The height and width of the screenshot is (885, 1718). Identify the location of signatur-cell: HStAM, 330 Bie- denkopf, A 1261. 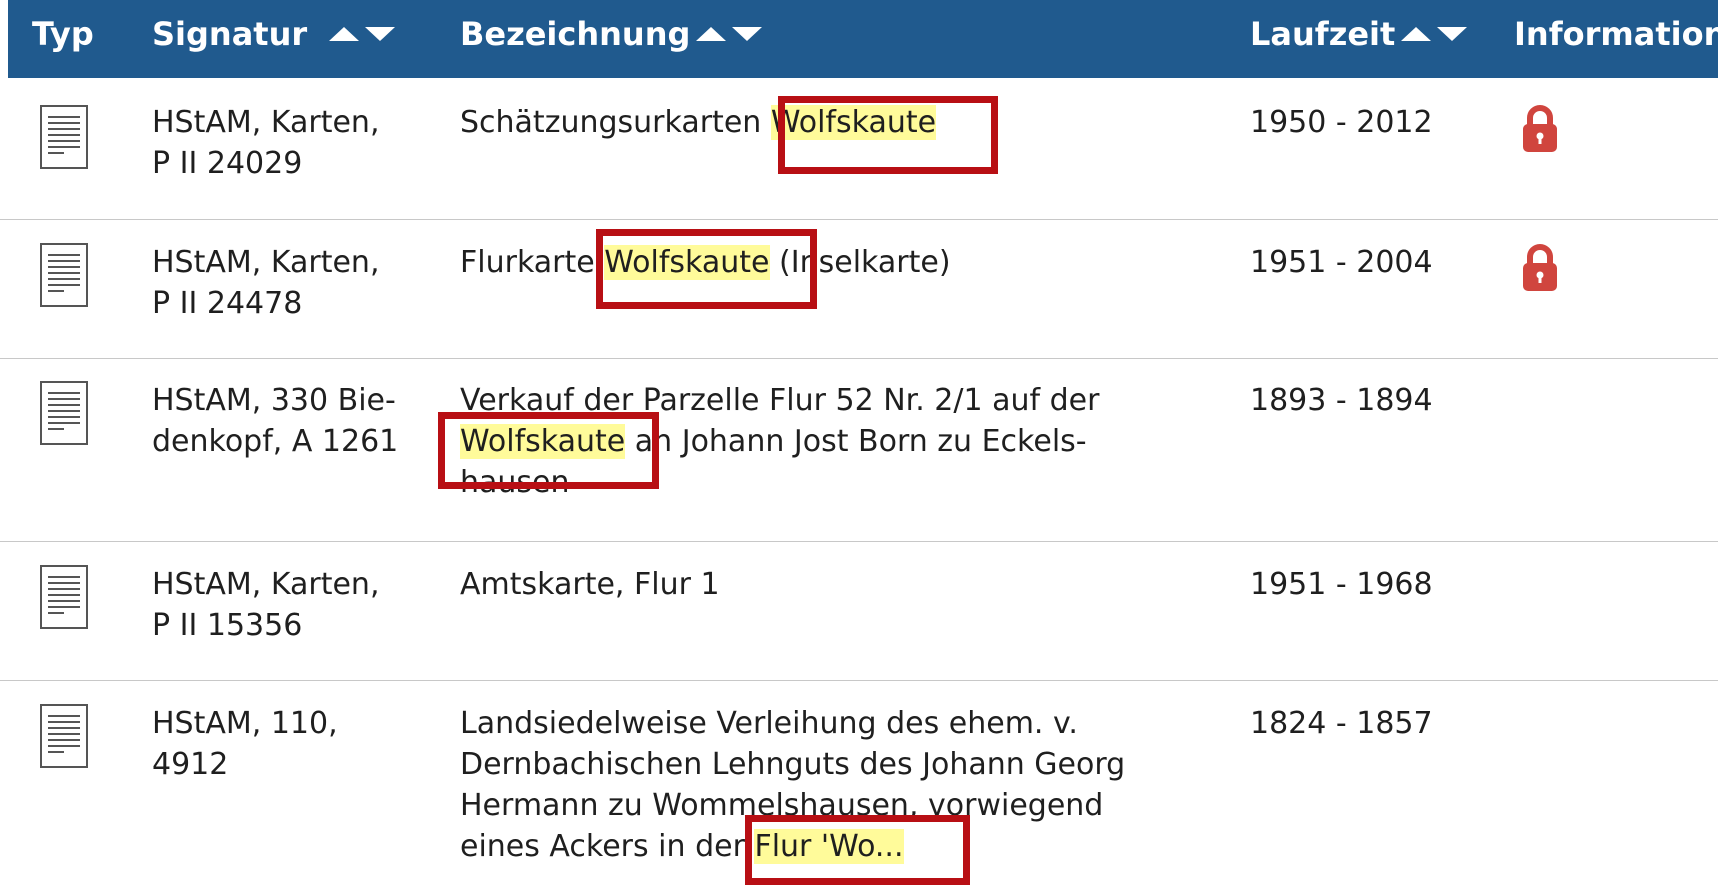
(282, 421).